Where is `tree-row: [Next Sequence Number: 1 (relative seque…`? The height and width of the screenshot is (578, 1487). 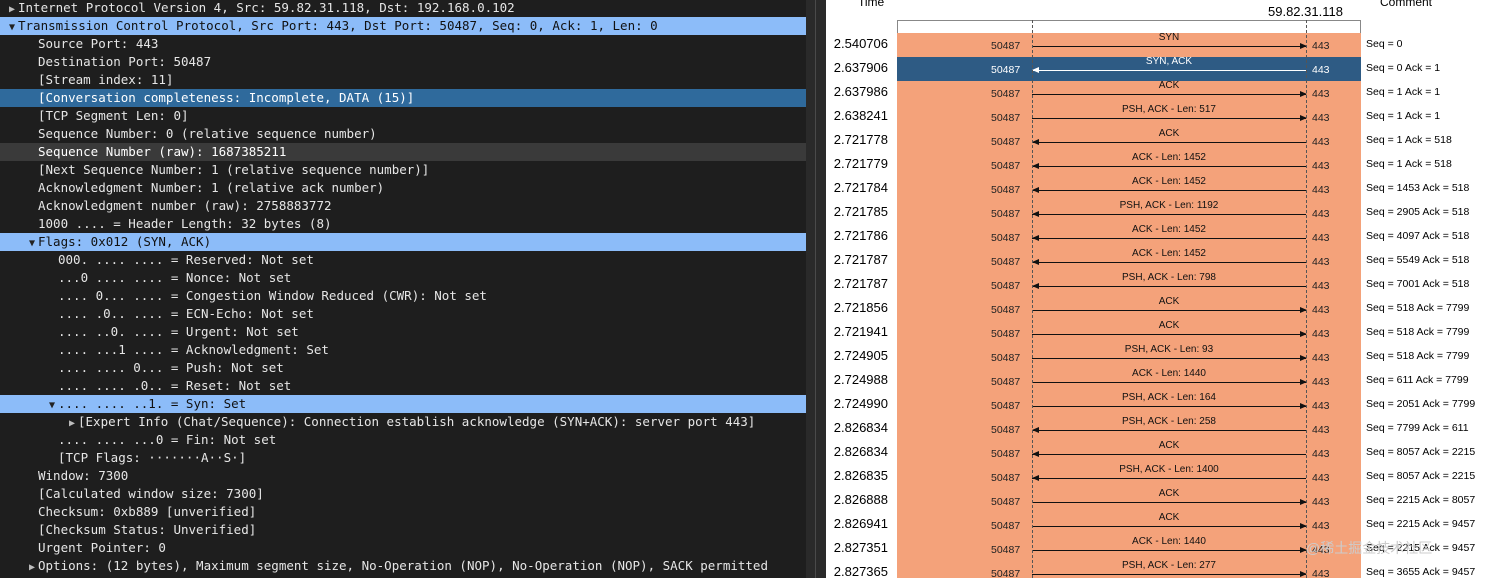
tree-row: [Next Sequence Number: 1 (relative seque… is located at coordinates (403, 170).